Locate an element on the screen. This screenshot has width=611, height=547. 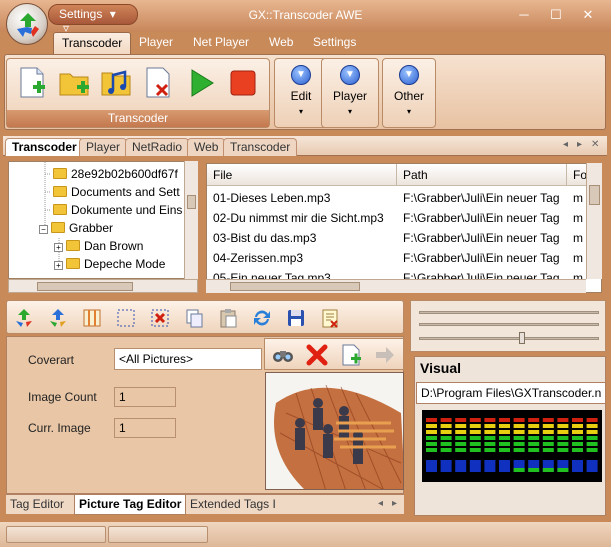
tab-extended-tags: Extended Tags I is located at coordinates (233, 505).